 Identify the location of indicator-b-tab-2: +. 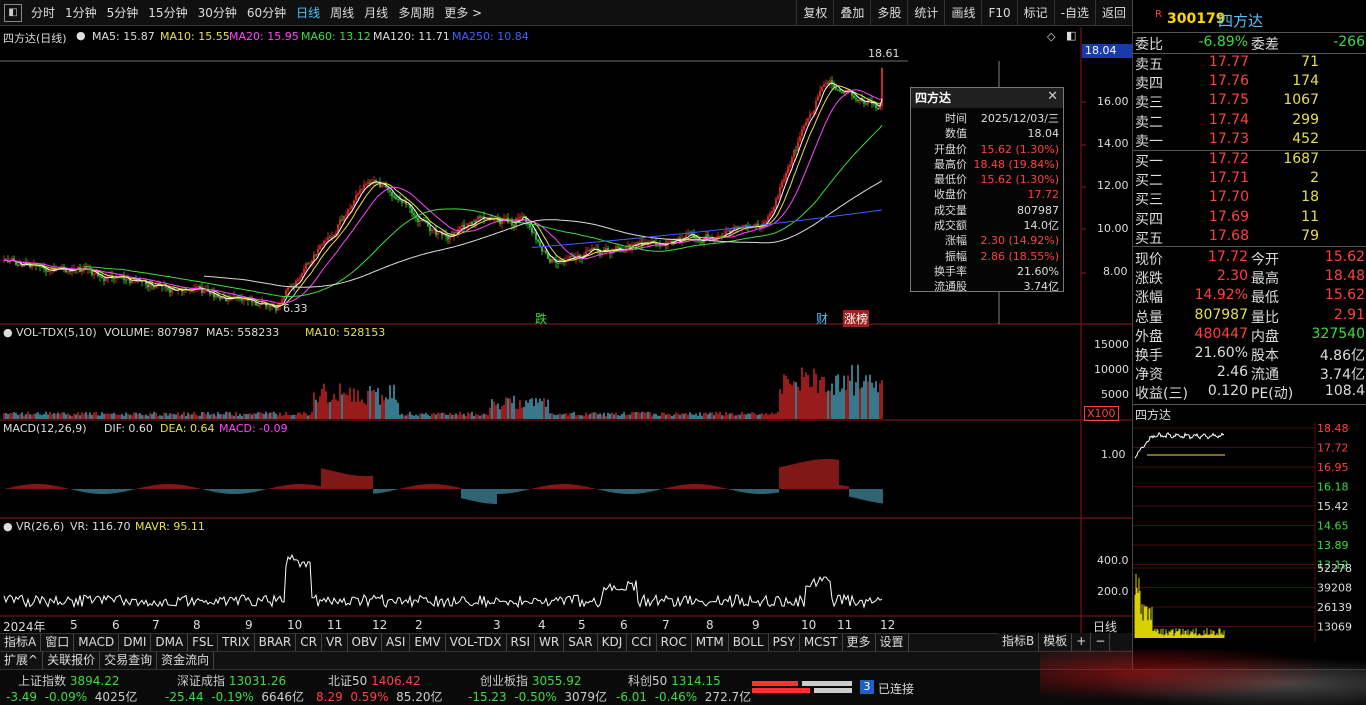
(1081, 642).